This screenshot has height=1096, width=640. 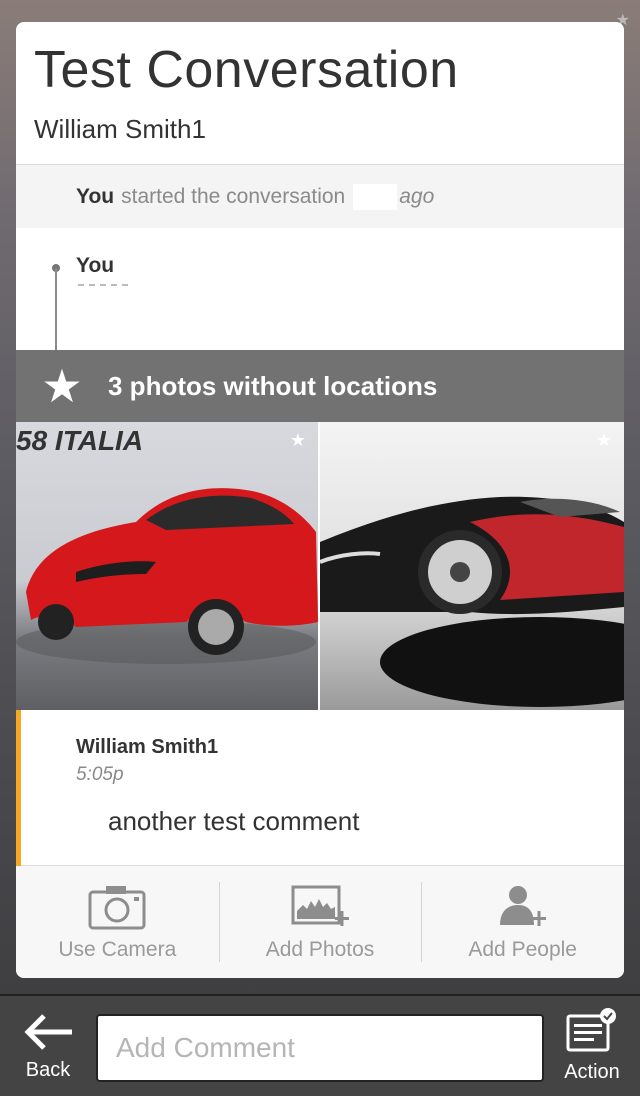 I want to click on conversation-participant: William Smith1, so click(x=120, y=129).